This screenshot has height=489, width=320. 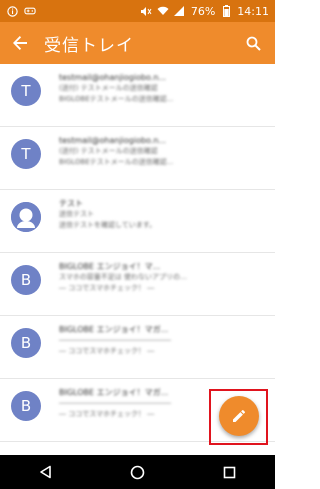 I want to click on nav-home-button, so click(x=137, y=472).